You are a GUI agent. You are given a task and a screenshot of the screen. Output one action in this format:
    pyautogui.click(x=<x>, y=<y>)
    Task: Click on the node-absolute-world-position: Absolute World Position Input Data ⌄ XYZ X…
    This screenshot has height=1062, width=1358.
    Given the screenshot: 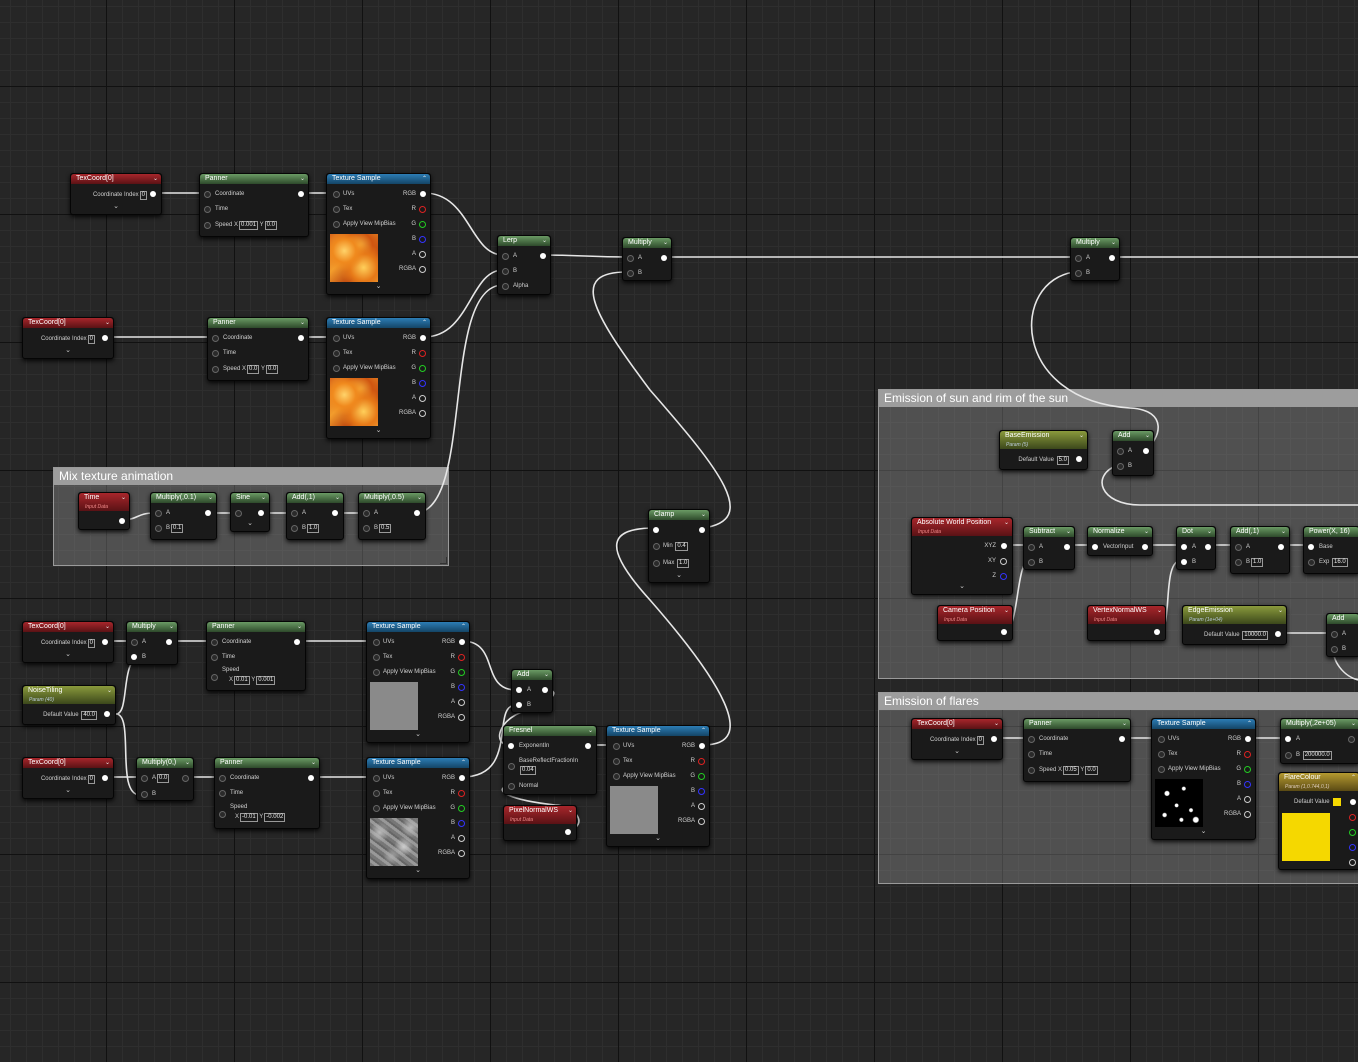 What is the action you would take?
    pyautogui.click(x=962, y=556)
    